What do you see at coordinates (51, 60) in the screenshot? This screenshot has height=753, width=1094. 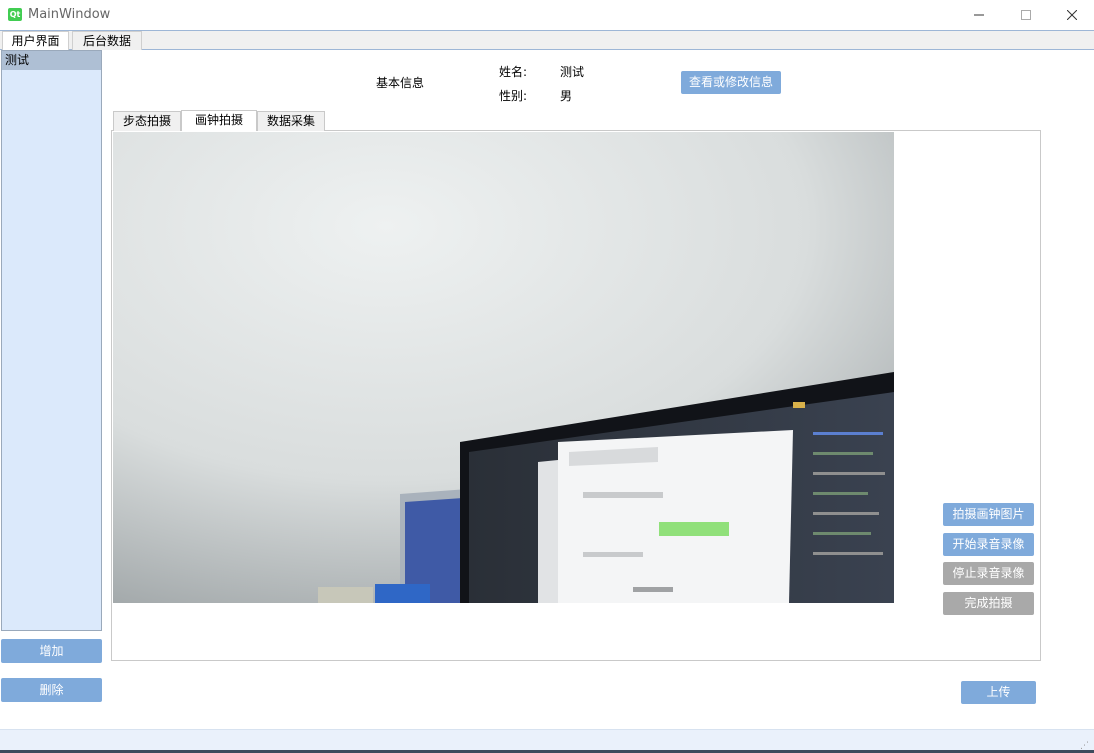 I see `list-item: 测试` at bounding box center [51, 60].